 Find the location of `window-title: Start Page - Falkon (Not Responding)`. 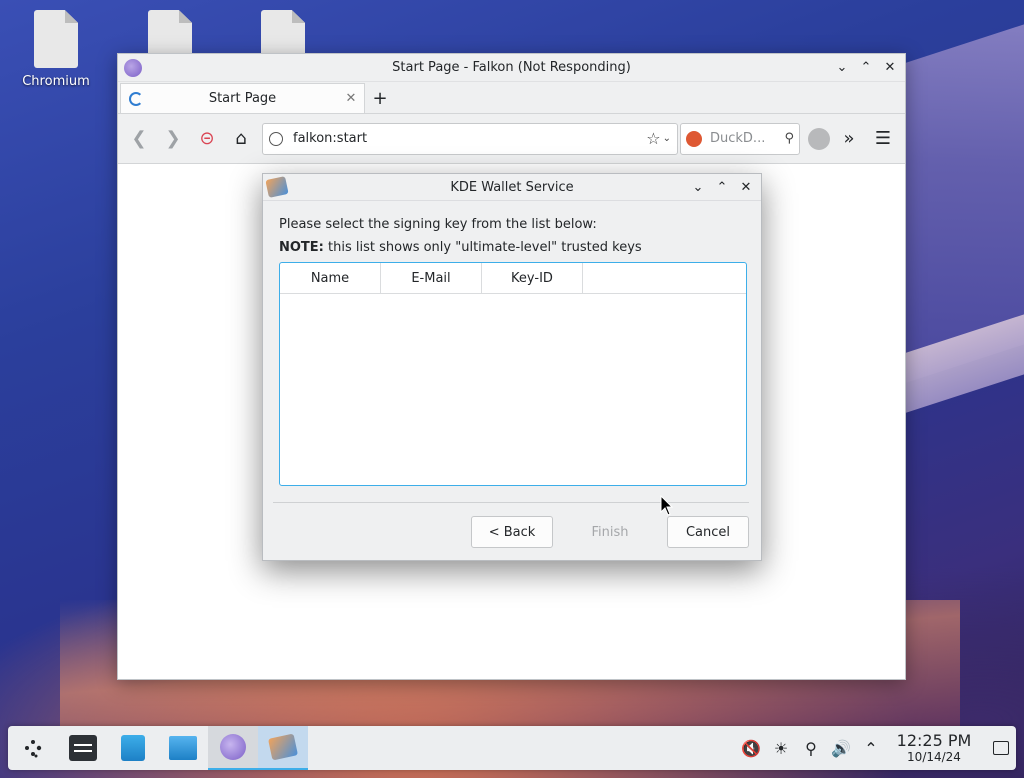

window-title: Start Page - Falkon (Not Responding) is located at coordinates (511, 67).